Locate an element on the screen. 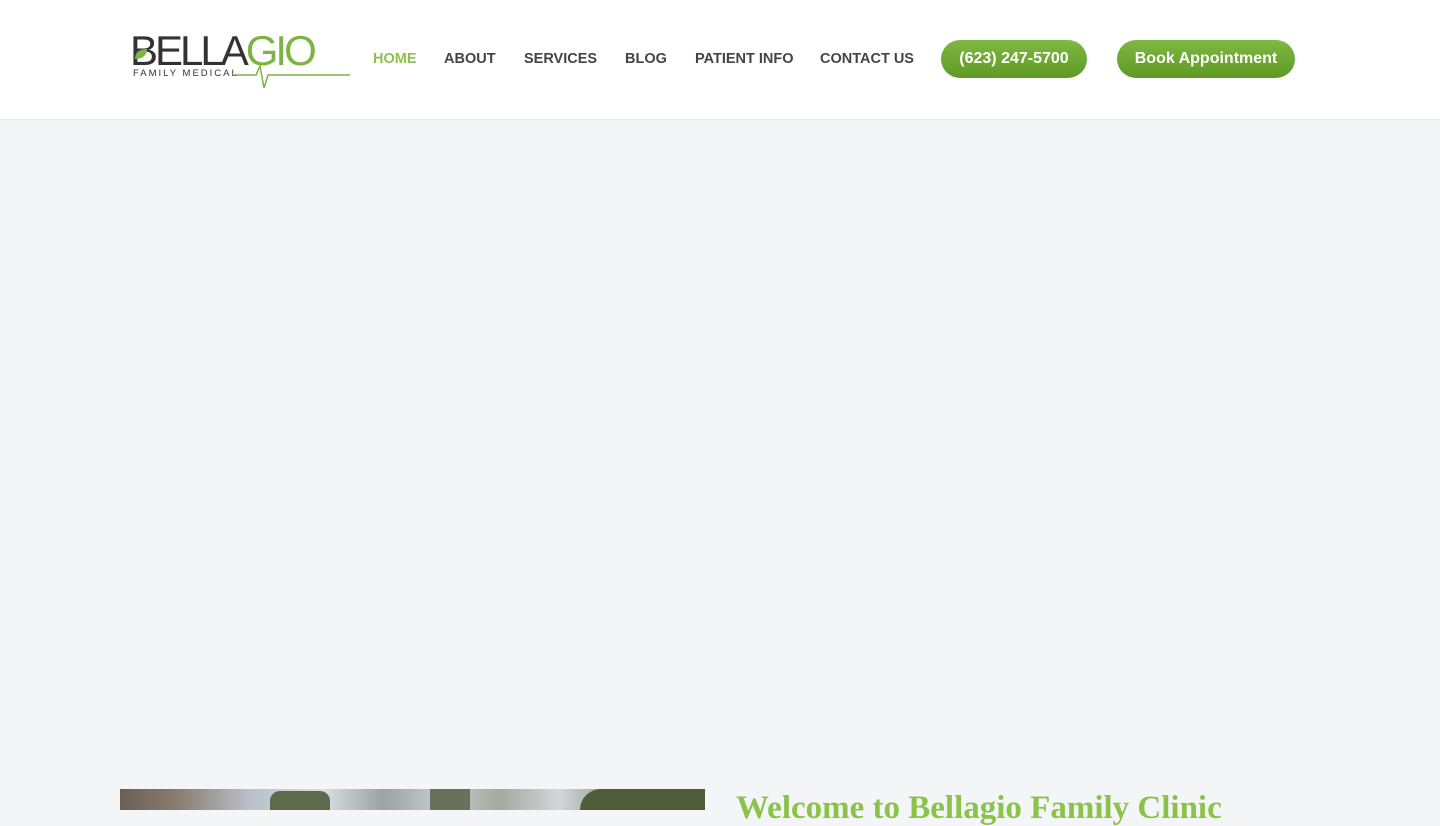 The image size is (1440, 826). heartbeat-line-icon is located at coordinates (292, 76).